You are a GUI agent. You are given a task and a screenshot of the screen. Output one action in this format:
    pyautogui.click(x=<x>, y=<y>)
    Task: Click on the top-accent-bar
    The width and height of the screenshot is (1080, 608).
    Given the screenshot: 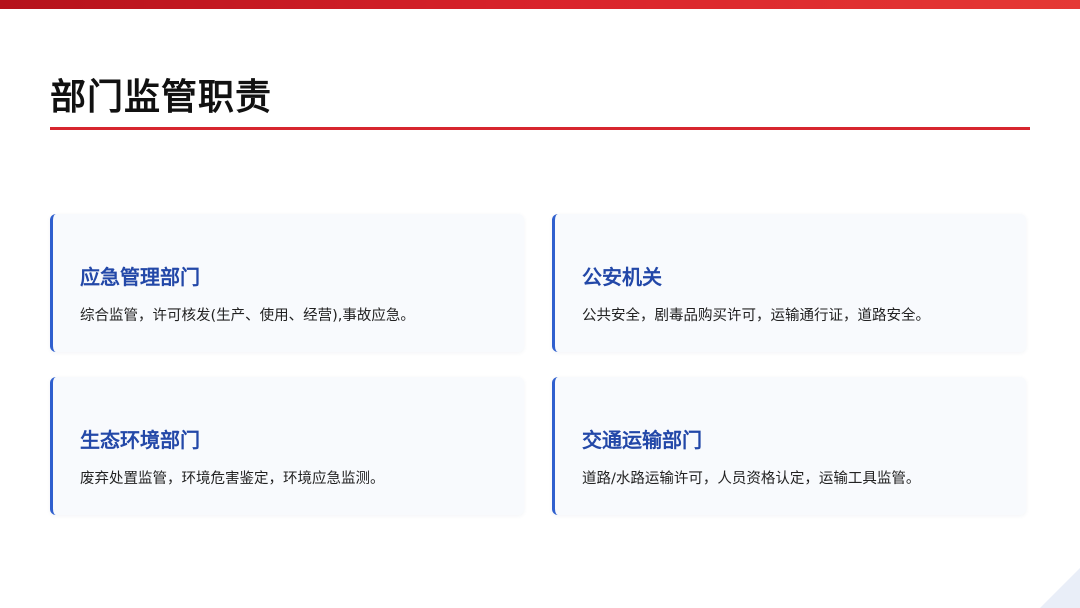 What is the action you would take?
    pyautogui.click(x=540, y=4)
    